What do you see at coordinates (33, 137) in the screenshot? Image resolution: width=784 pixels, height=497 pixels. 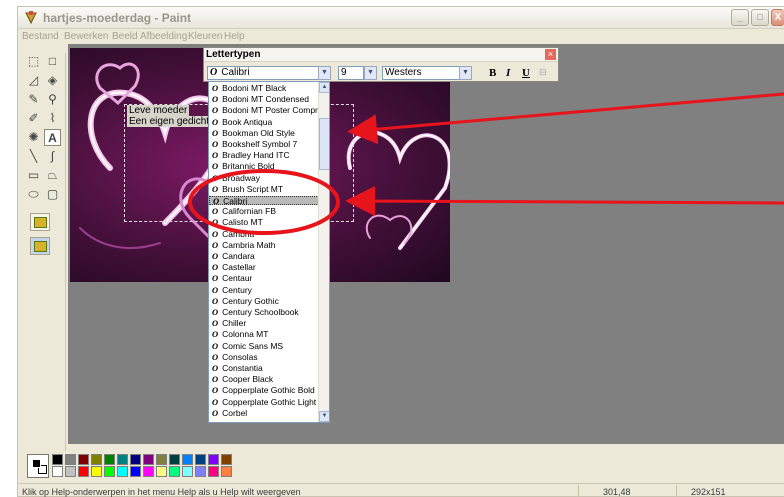 I see `airbrush-icon: ✺` at bounding box center [33, 137].